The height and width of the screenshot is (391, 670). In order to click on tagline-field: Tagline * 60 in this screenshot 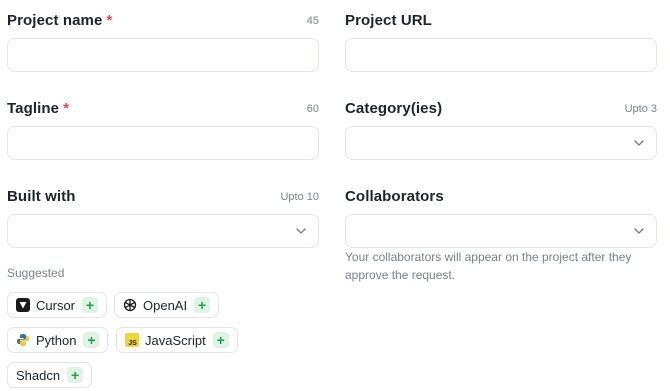, I will do `click(163, 112)`.